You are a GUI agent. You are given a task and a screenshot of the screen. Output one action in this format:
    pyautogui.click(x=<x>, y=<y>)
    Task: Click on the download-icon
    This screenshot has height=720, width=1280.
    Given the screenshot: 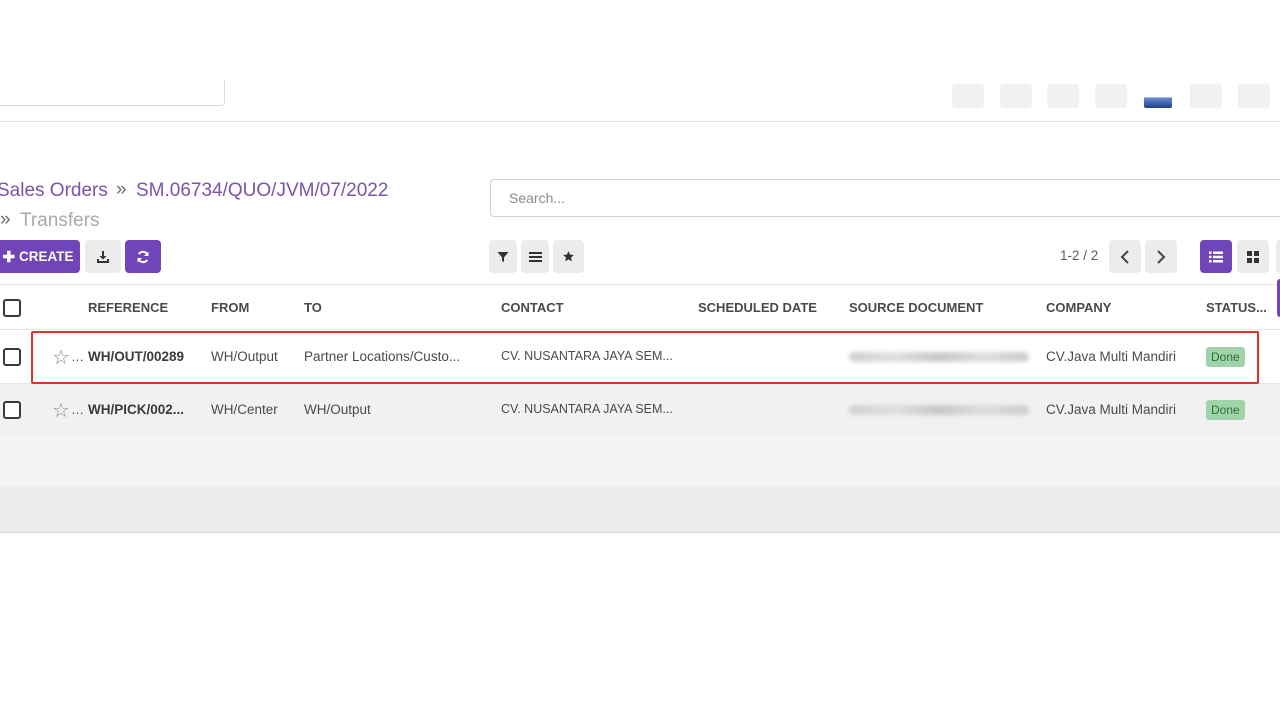 What is the action you would take?
    pyautogui.click(x=103, y=256)
    